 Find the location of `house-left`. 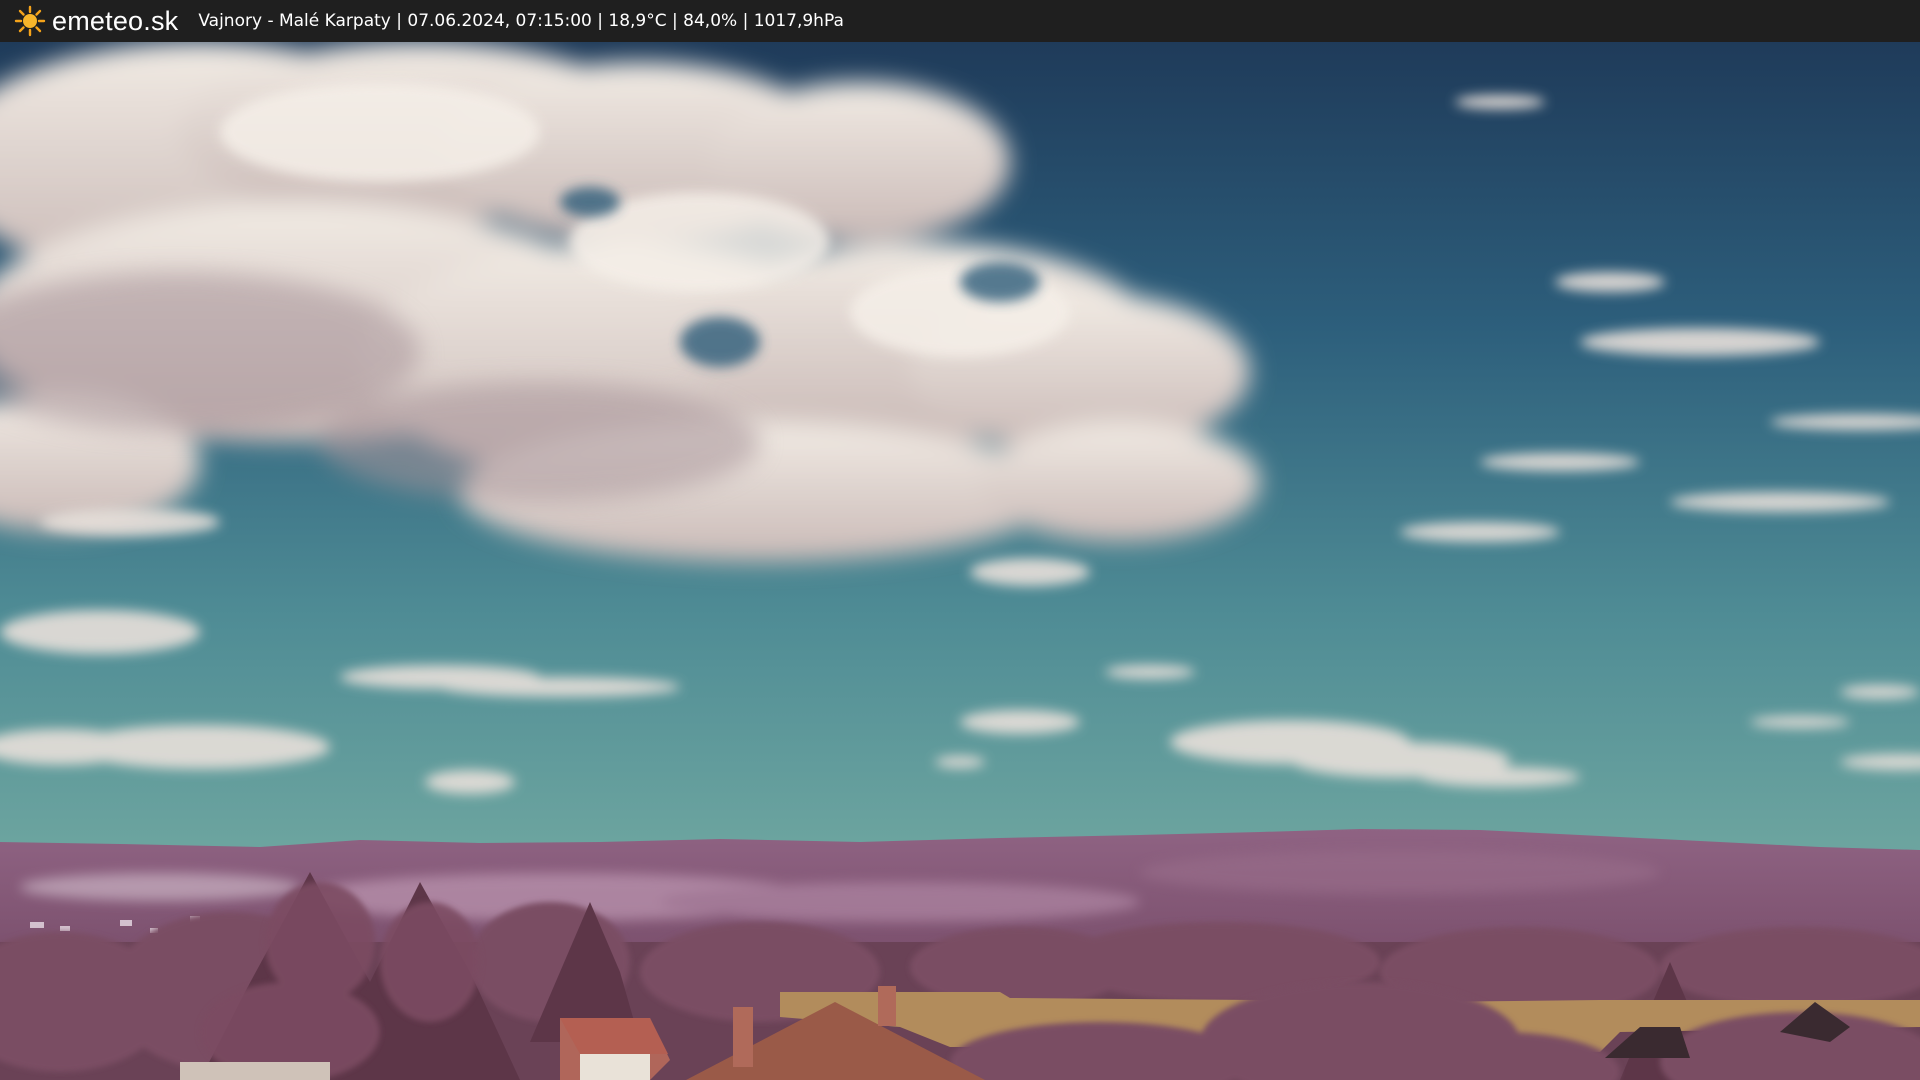

house-left is located at coordinates (615, 1049).